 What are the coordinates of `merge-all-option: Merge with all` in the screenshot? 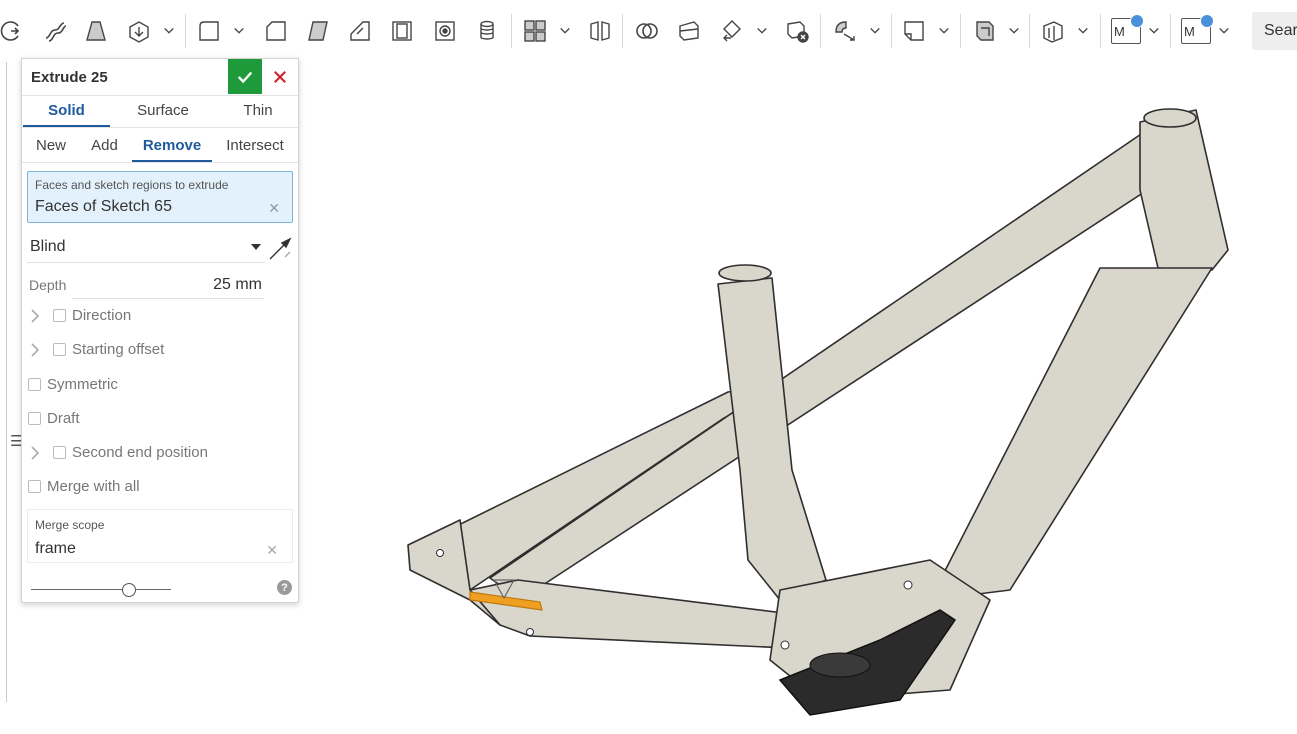 It's located at (160, 487).